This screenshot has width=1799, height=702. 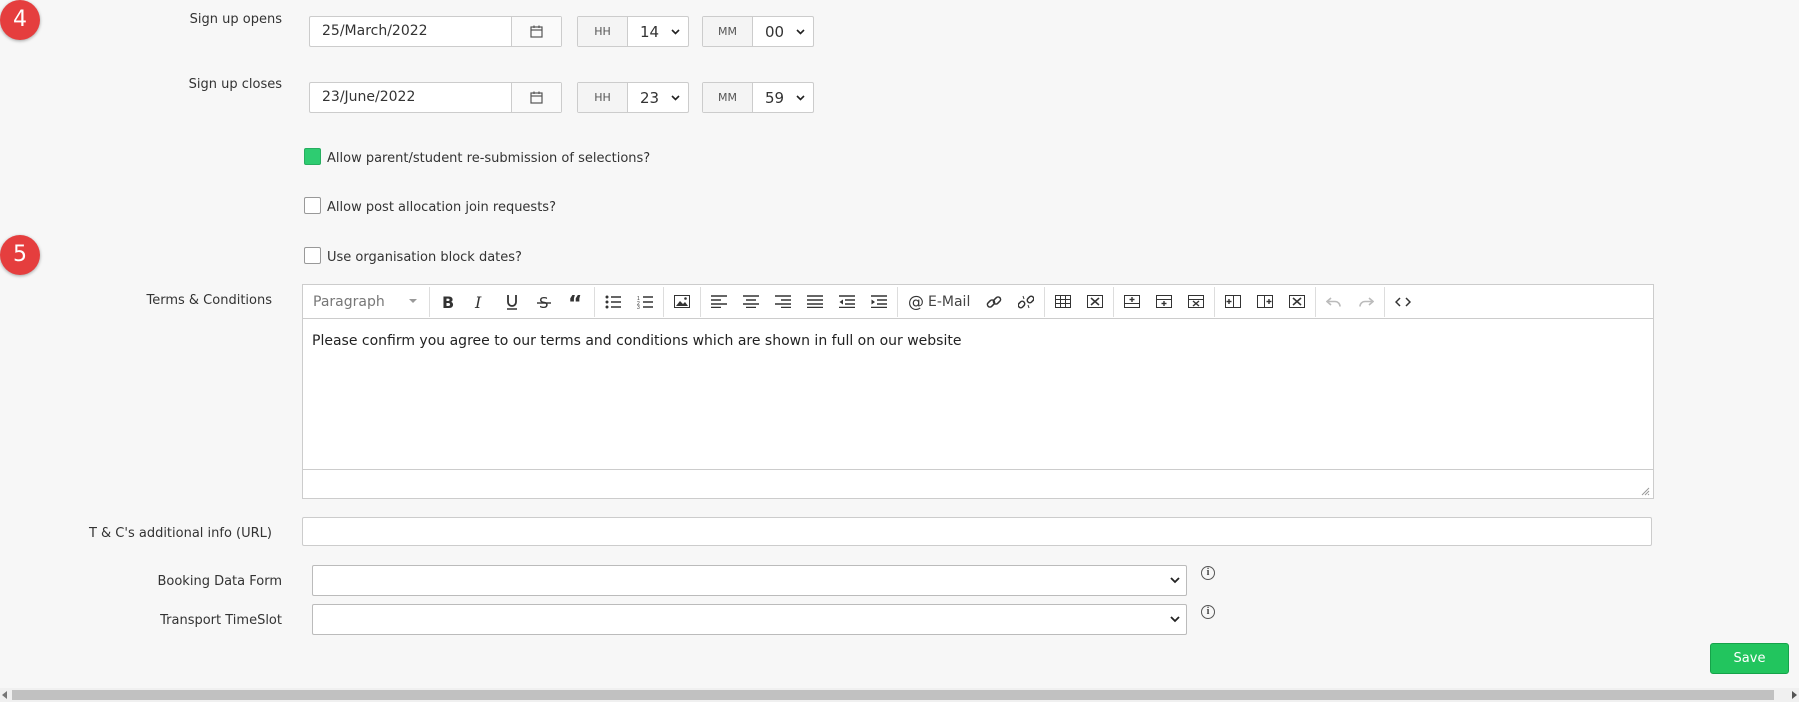 What do you see at coordinates (645, 302) in the screenshot?
I see `numbered-list-icon: 123` at bounding box center [645, 302].